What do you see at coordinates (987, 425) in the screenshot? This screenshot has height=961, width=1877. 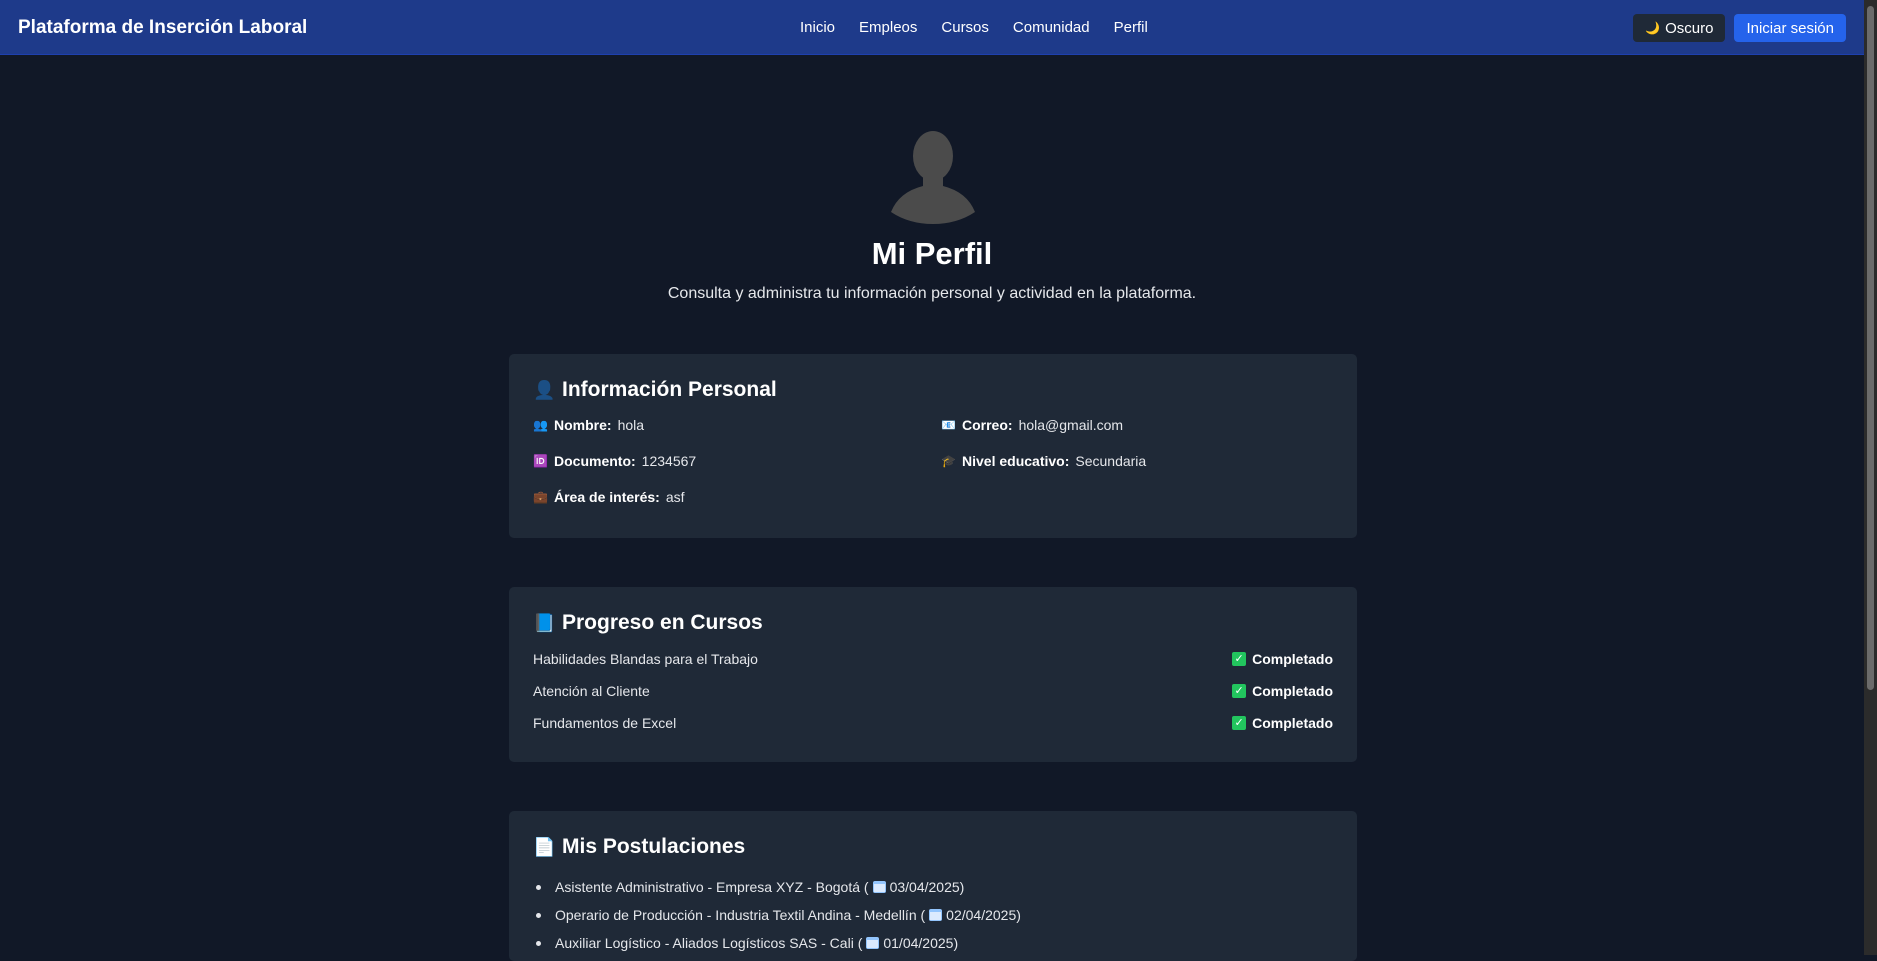 I see `info-label: Correo:` at bounding box center [987, 425].